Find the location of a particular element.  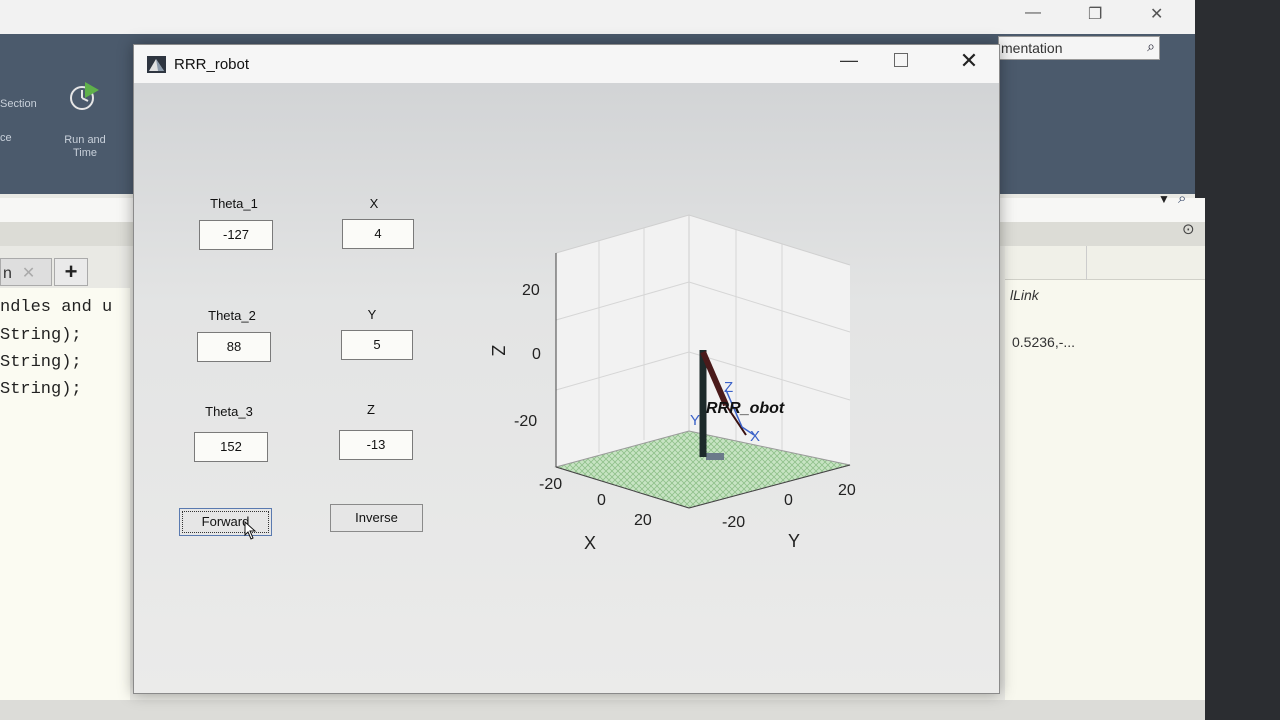

editor-tab: n ✕ is located at coordinates (26, 272).